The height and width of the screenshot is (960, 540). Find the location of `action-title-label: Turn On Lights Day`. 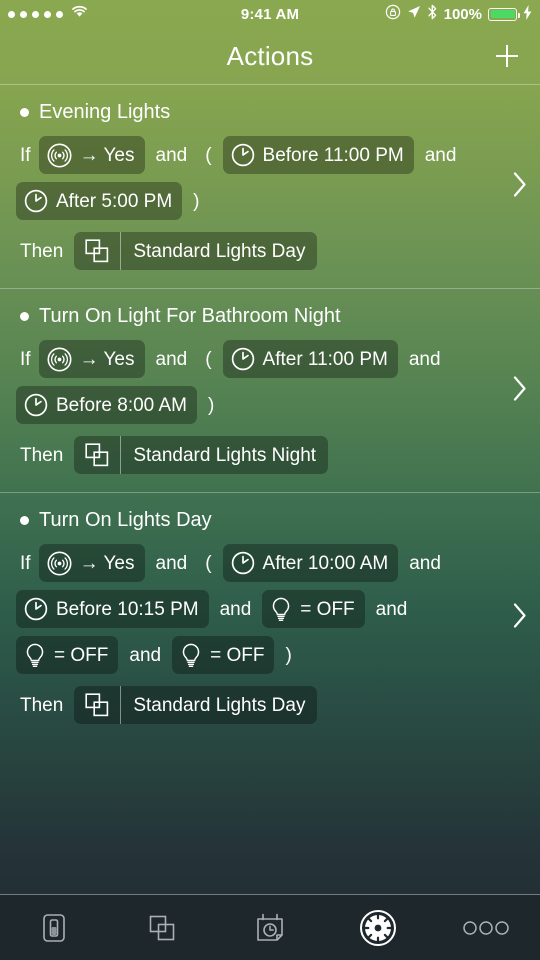

action-title-label: Turn On Lights Day is located at coordinates (125, 520).